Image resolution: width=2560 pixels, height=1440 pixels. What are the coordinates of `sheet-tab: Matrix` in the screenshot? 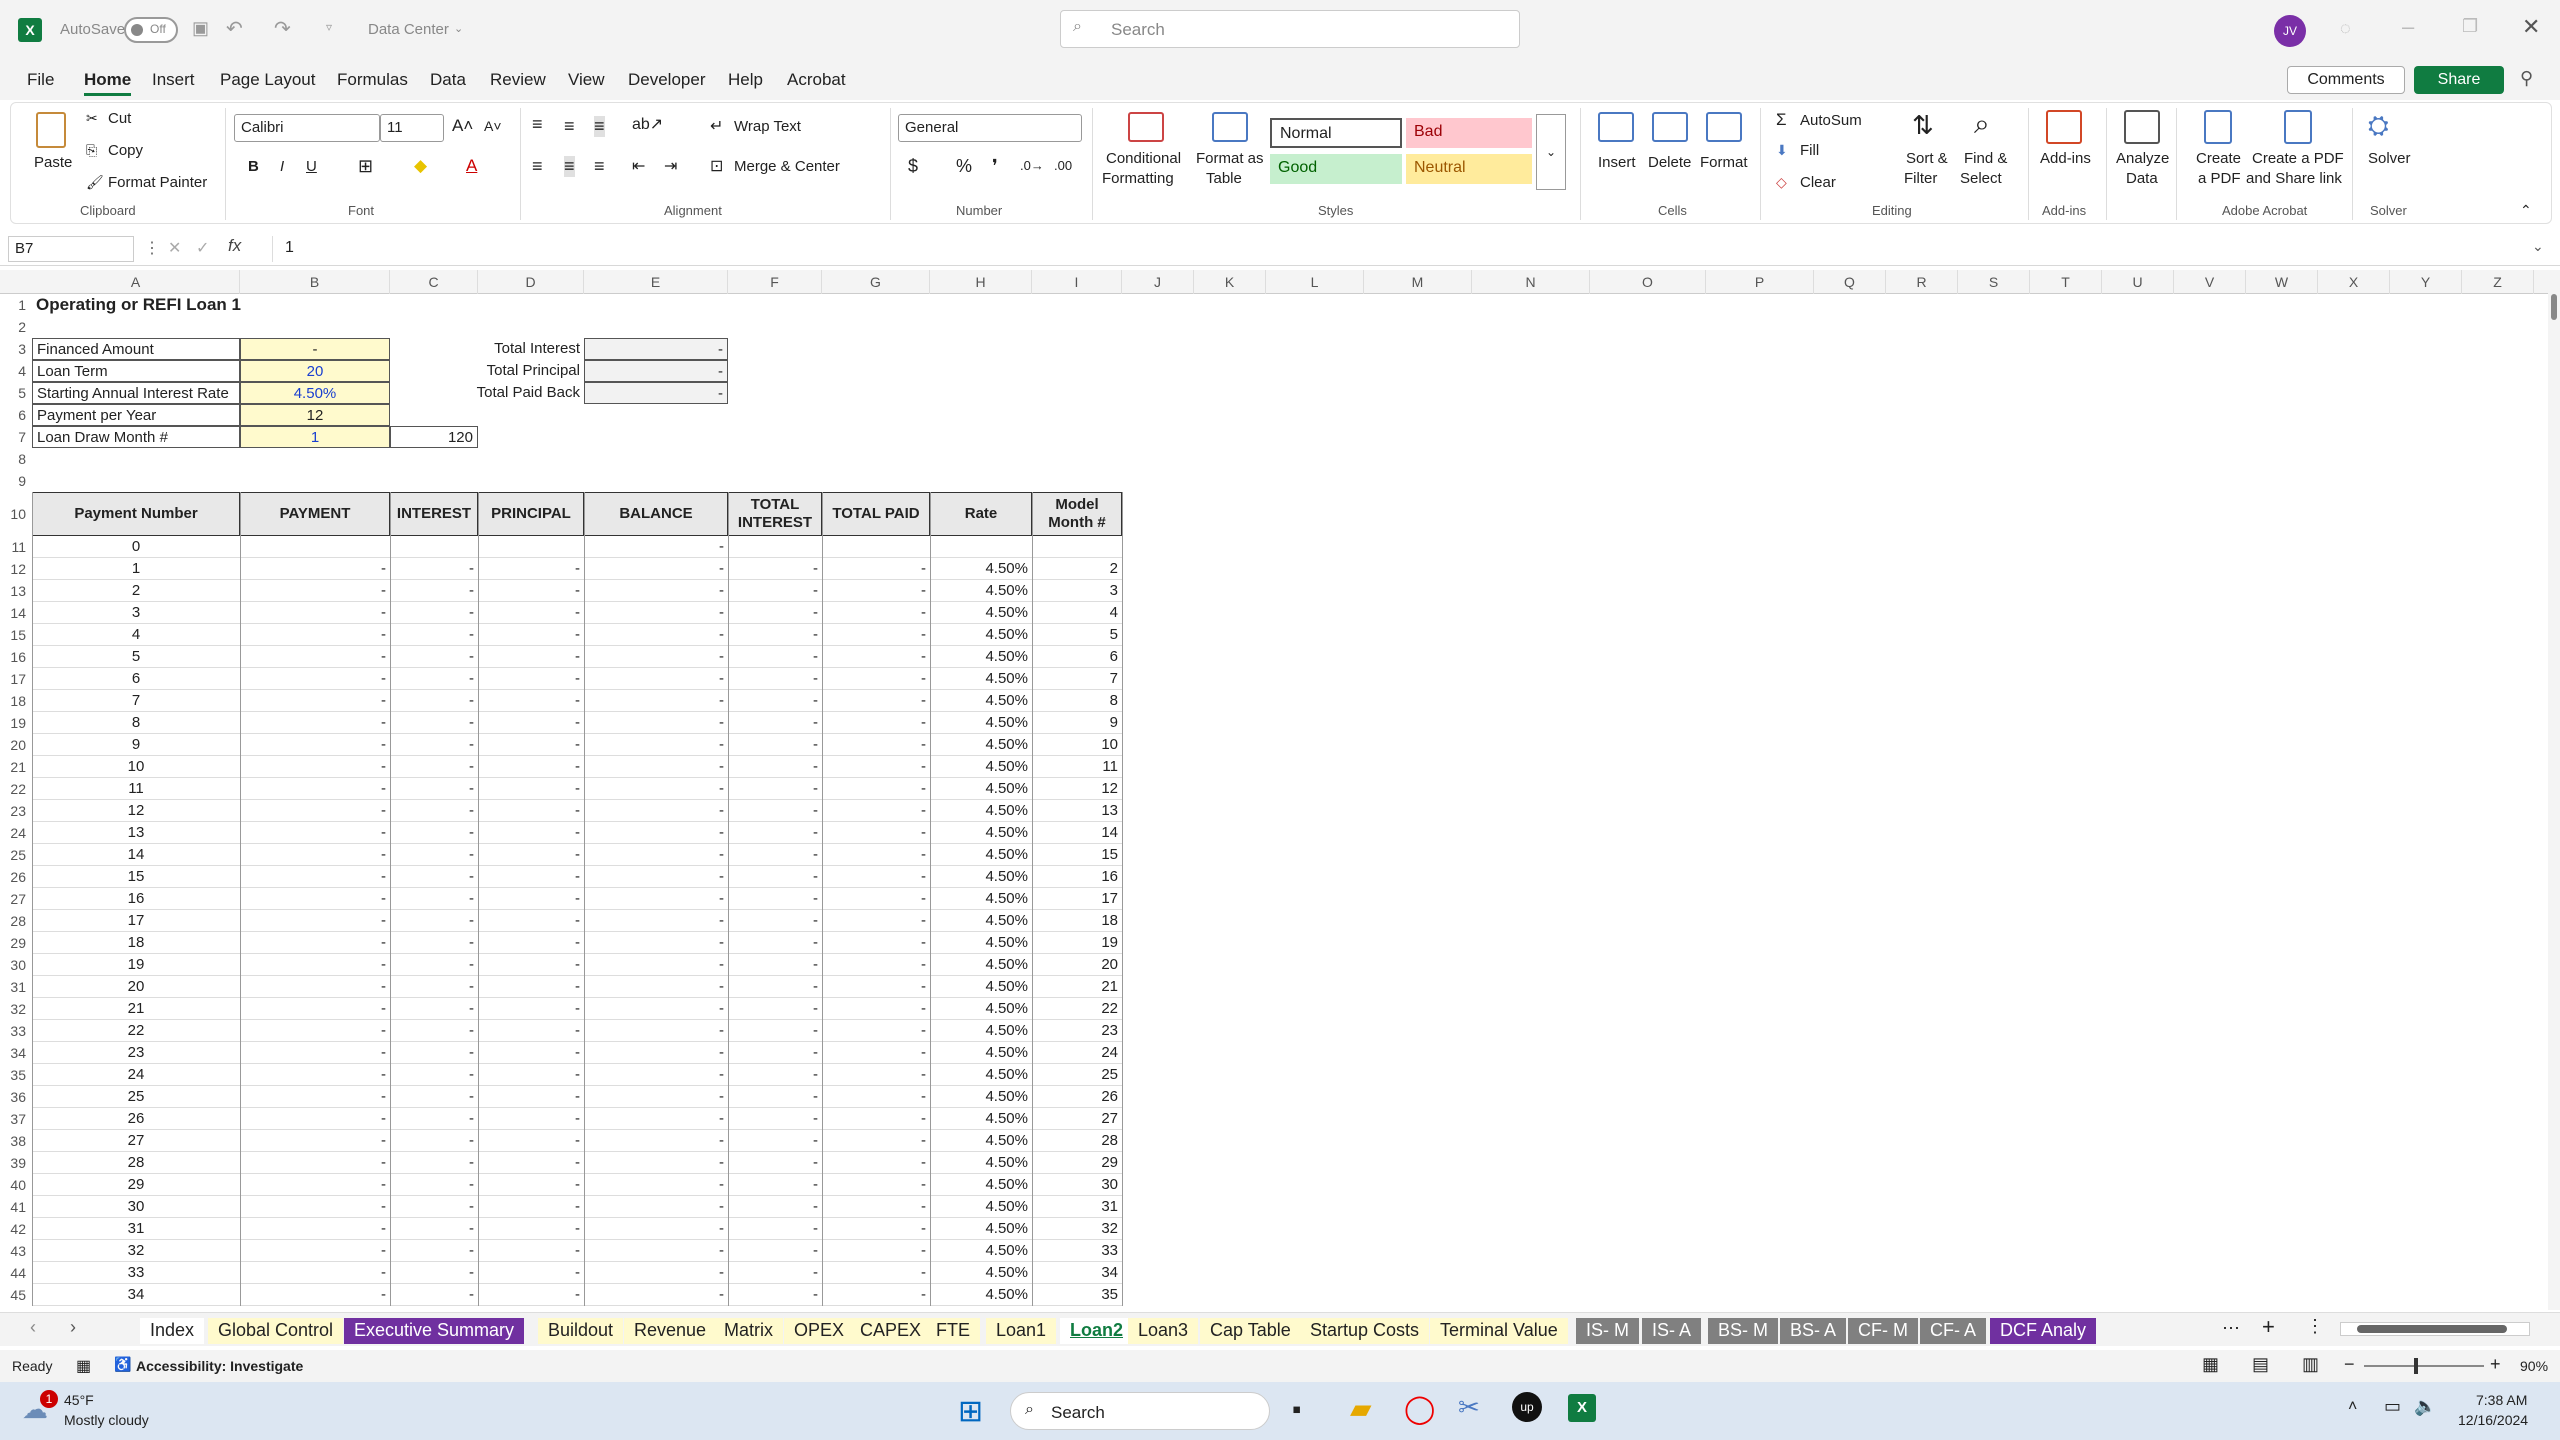 It's located at (748, 1331).